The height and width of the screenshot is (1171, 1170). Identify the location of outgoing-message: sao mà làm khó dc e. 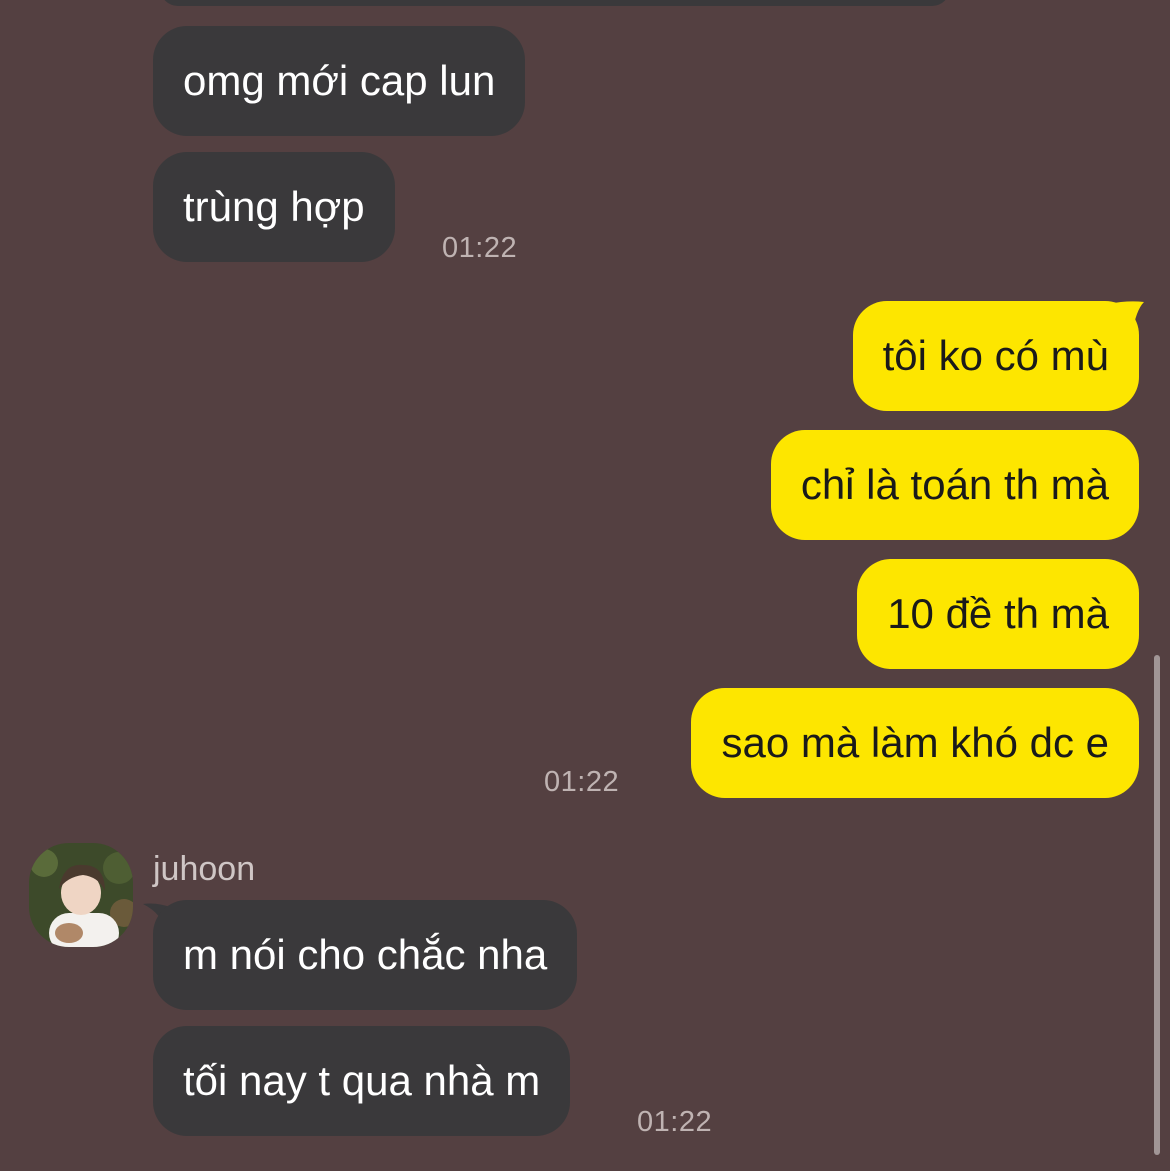
(915, 743).